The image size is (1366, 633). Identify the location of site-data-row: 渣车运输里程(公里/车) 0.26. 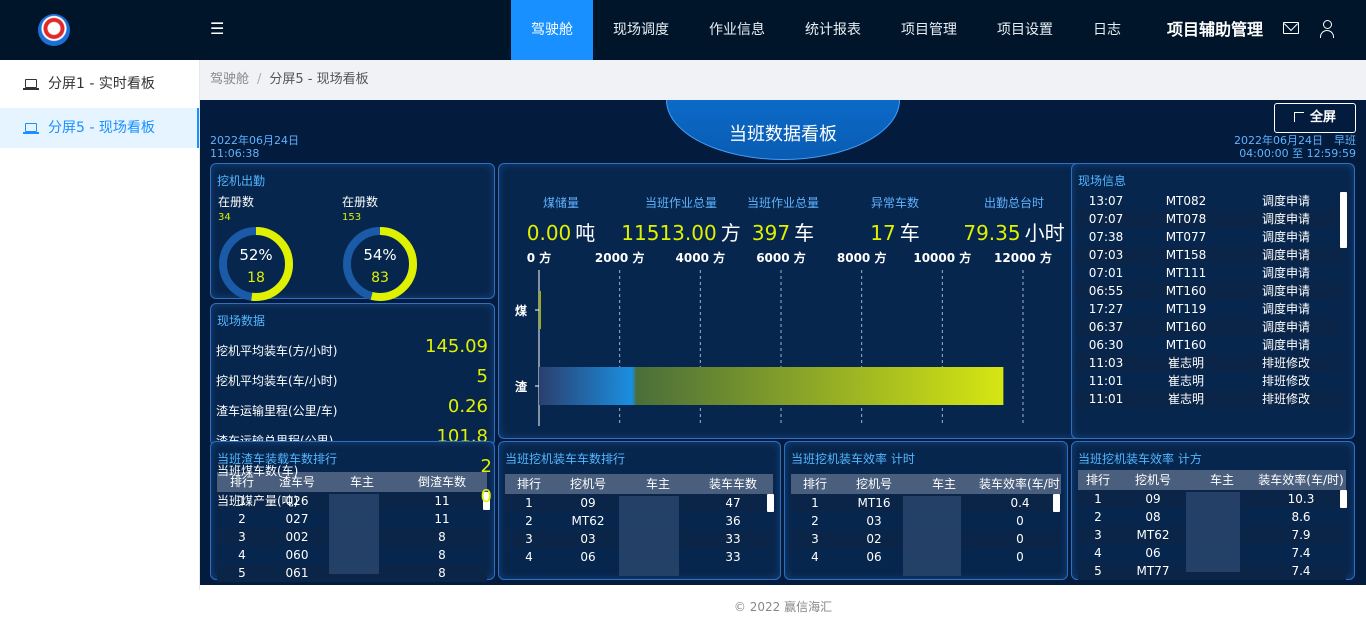
(352, 409).